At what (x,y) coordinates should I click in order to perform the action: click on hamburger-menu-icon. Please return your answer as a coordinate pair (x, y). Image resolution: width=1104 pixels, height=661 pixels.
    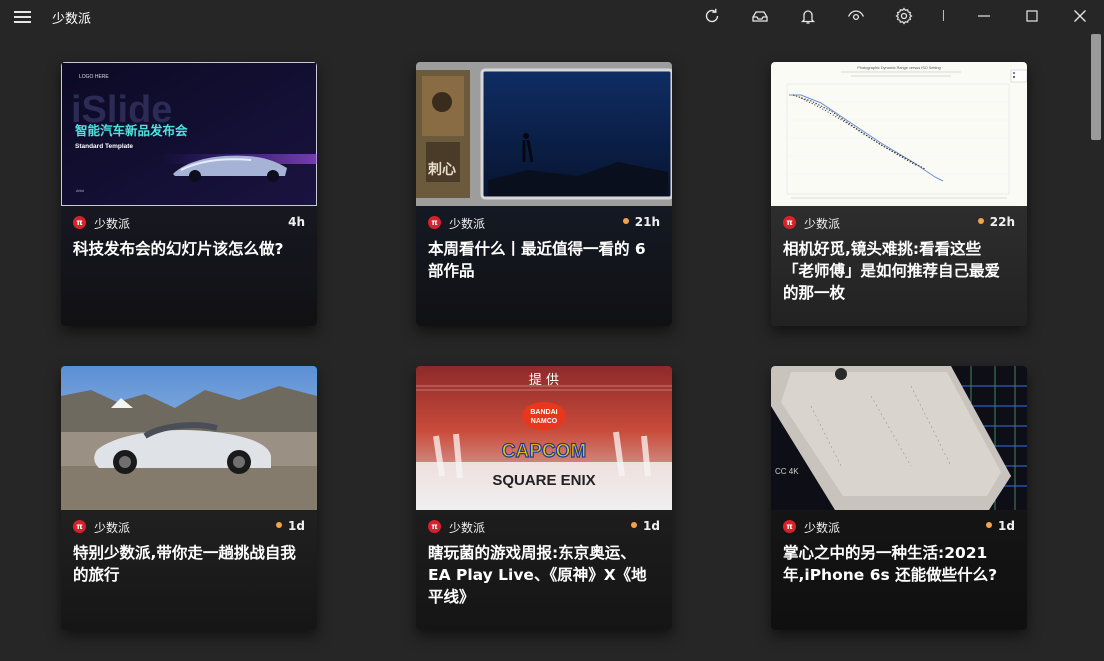
    Looking at the image, I should click on (23, 16).